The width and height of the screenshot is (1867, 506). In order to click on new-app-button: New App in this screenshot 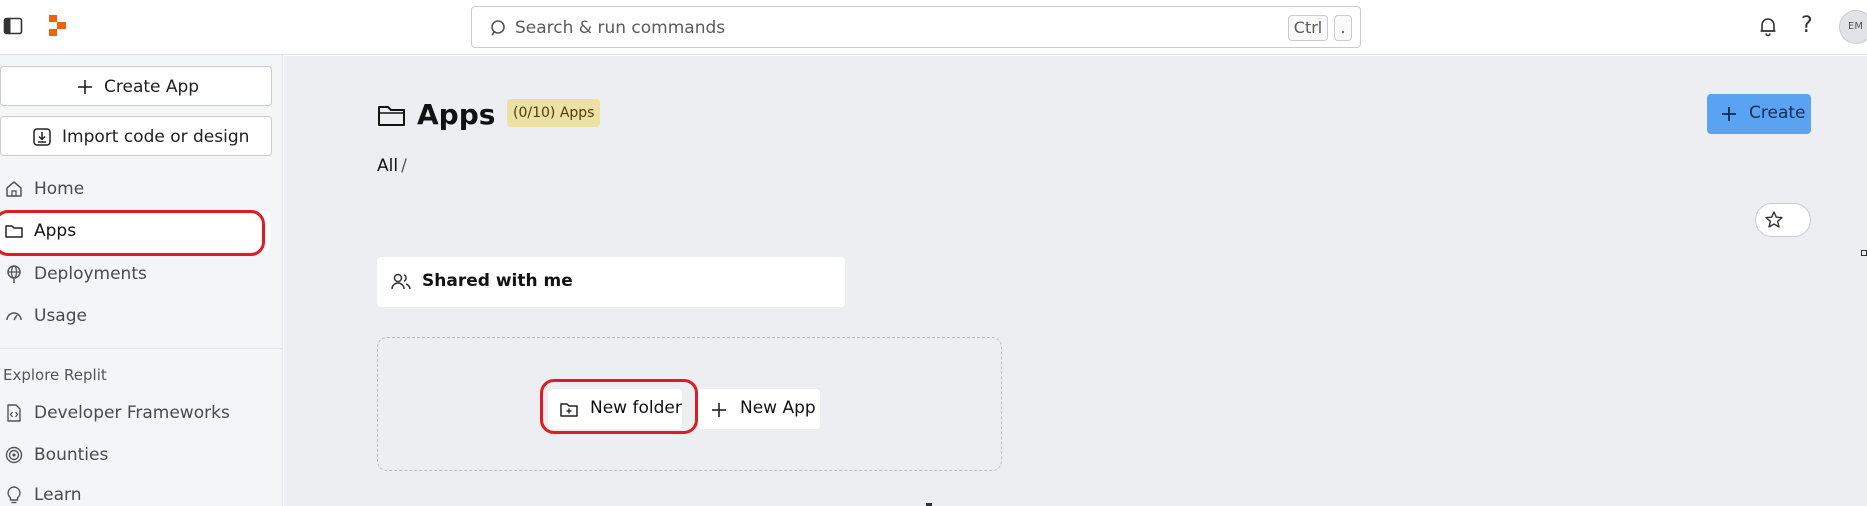, I will do `click(759, 409)`.